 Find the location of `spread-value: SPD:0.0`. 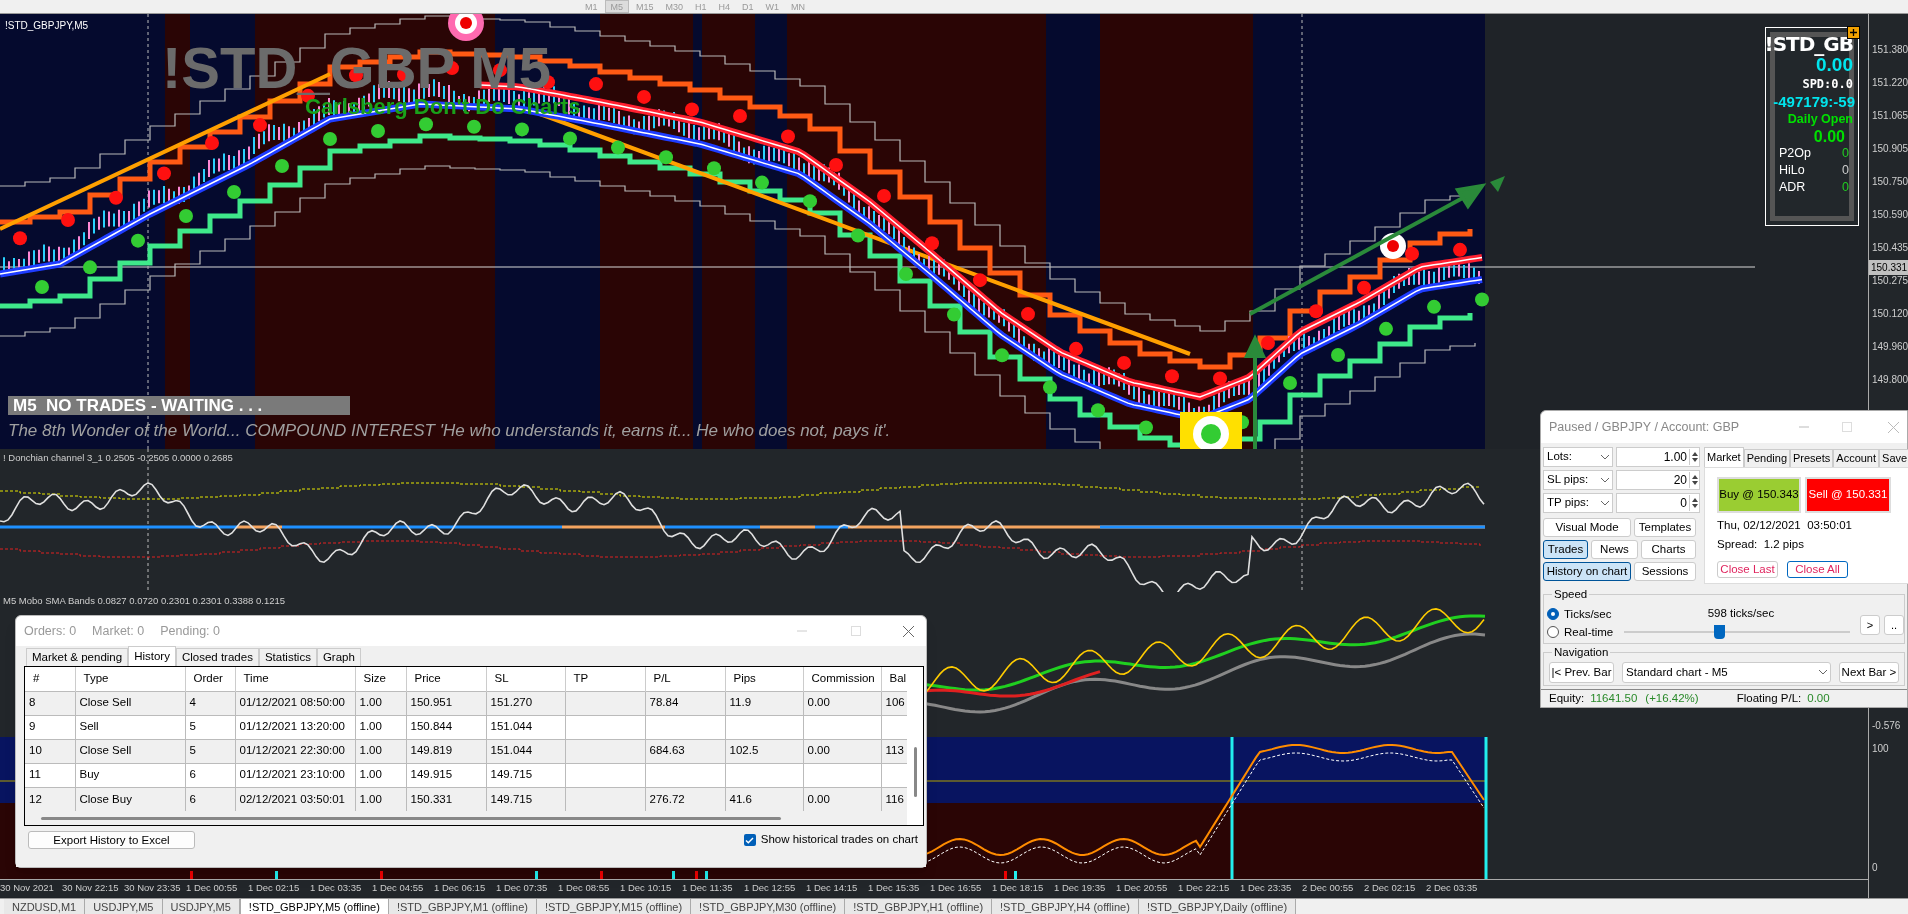

spread-value: SPD:0.0 is located at coordinates (1827, 84).